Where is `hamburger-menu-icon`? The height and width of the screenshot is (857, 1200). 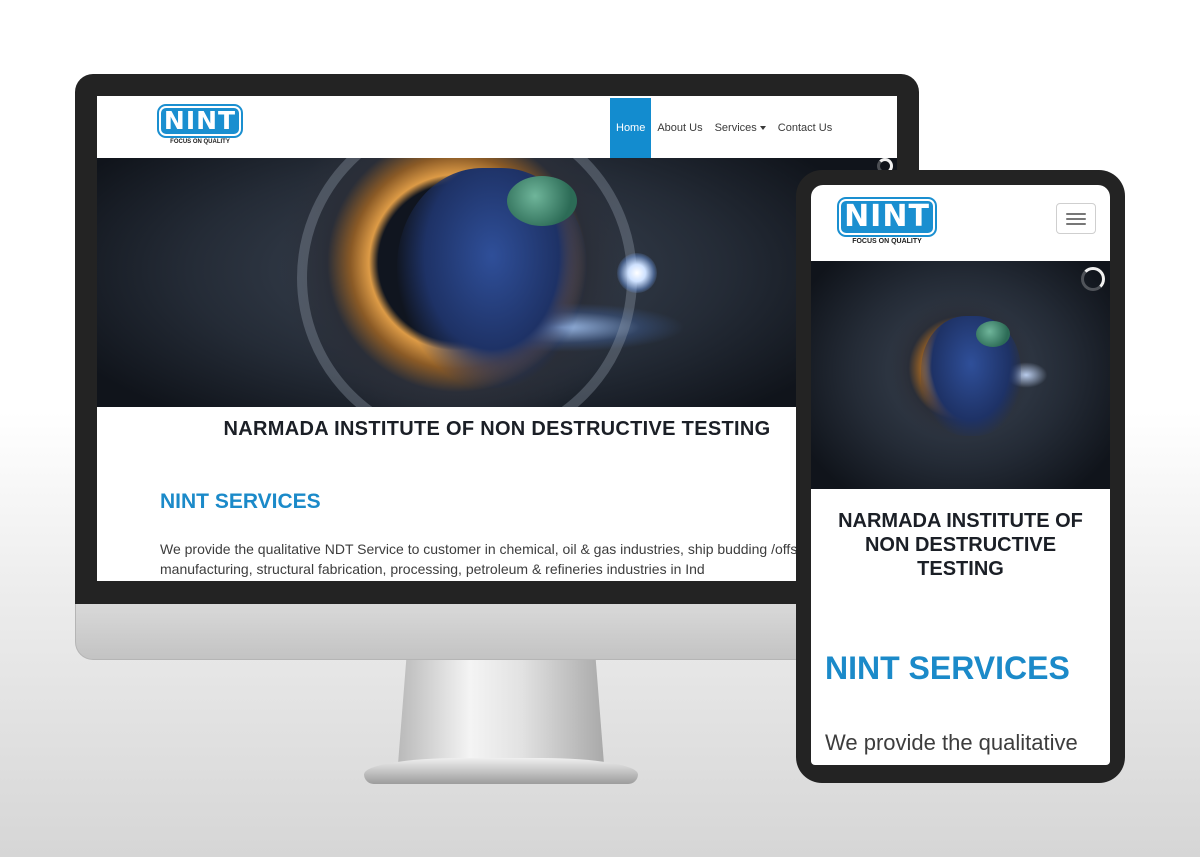
hamburger-menu-icon is located at coordinates (1076, 218).